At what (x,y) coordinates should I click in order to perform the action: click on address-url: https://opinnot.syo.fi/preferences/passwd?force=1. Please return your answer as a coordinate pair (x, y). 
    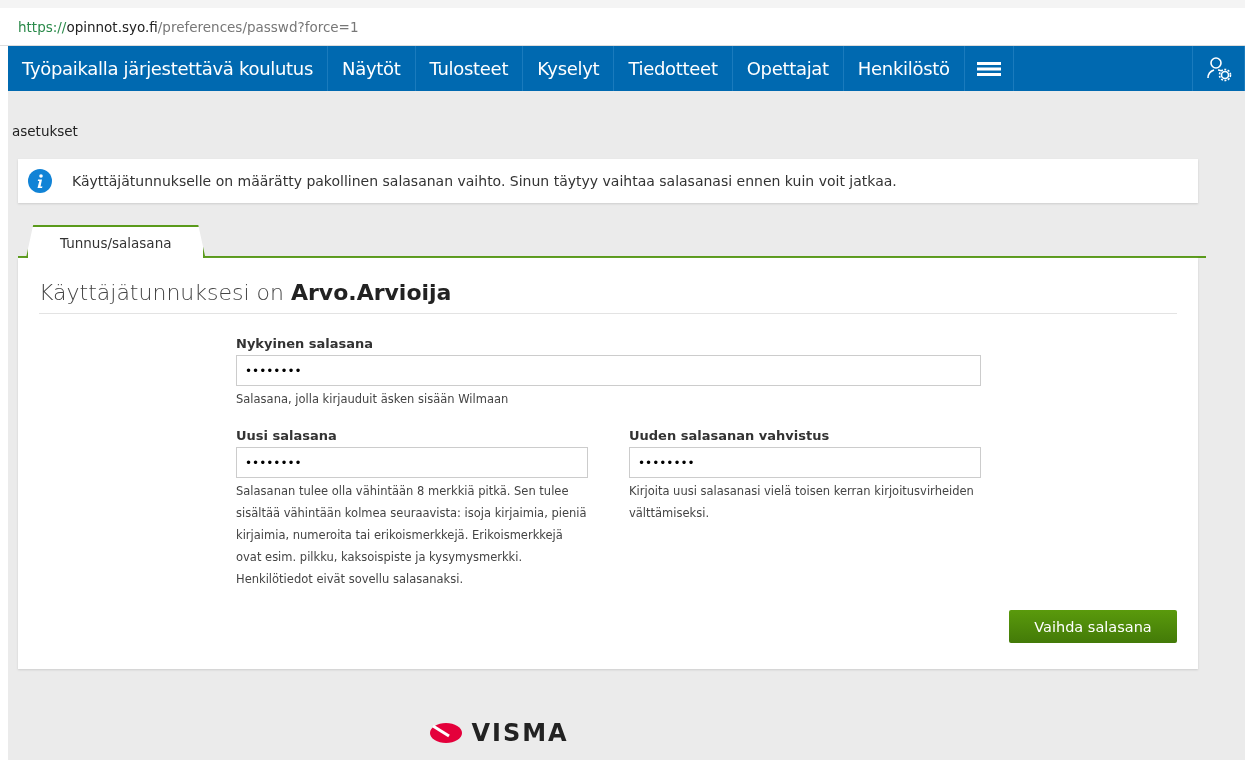
    Looking at the image, I should click on (188, 26).